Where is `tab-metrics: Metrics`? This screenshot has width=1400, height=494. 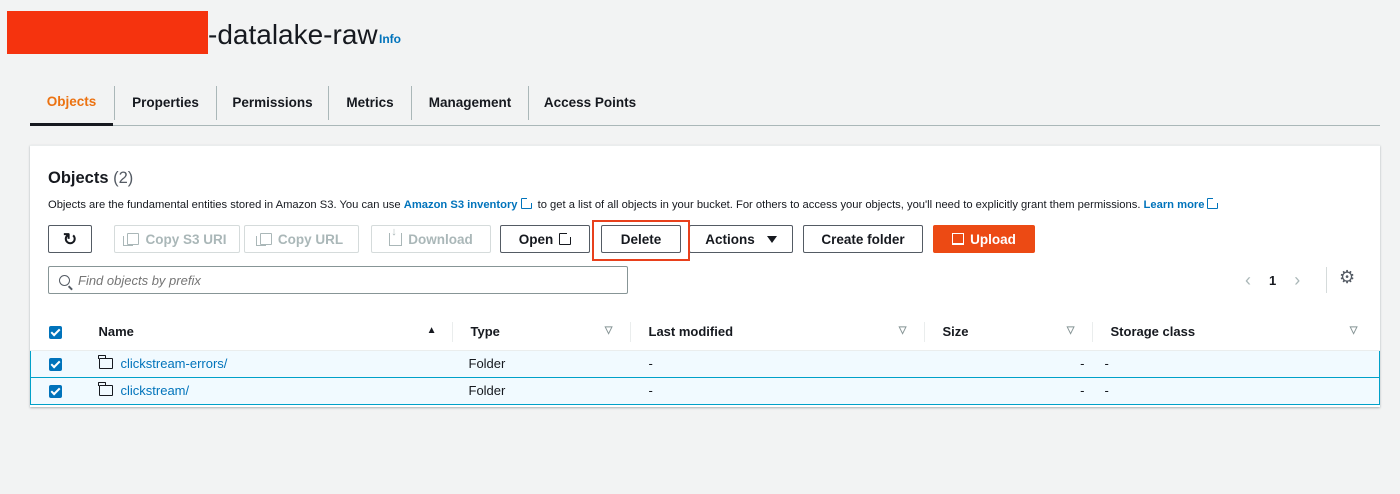
tab-metrics: Metrics is located at coordinates (370, 102).